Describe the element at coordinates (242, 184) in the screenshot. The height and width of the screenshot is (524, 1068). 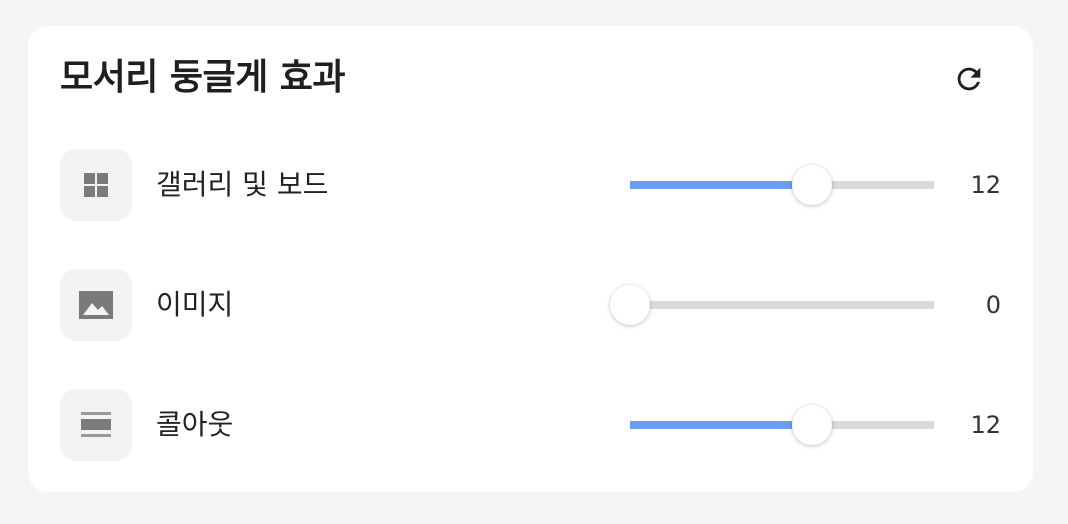
I see `row-label: 갤러리 및 보드` at that location.